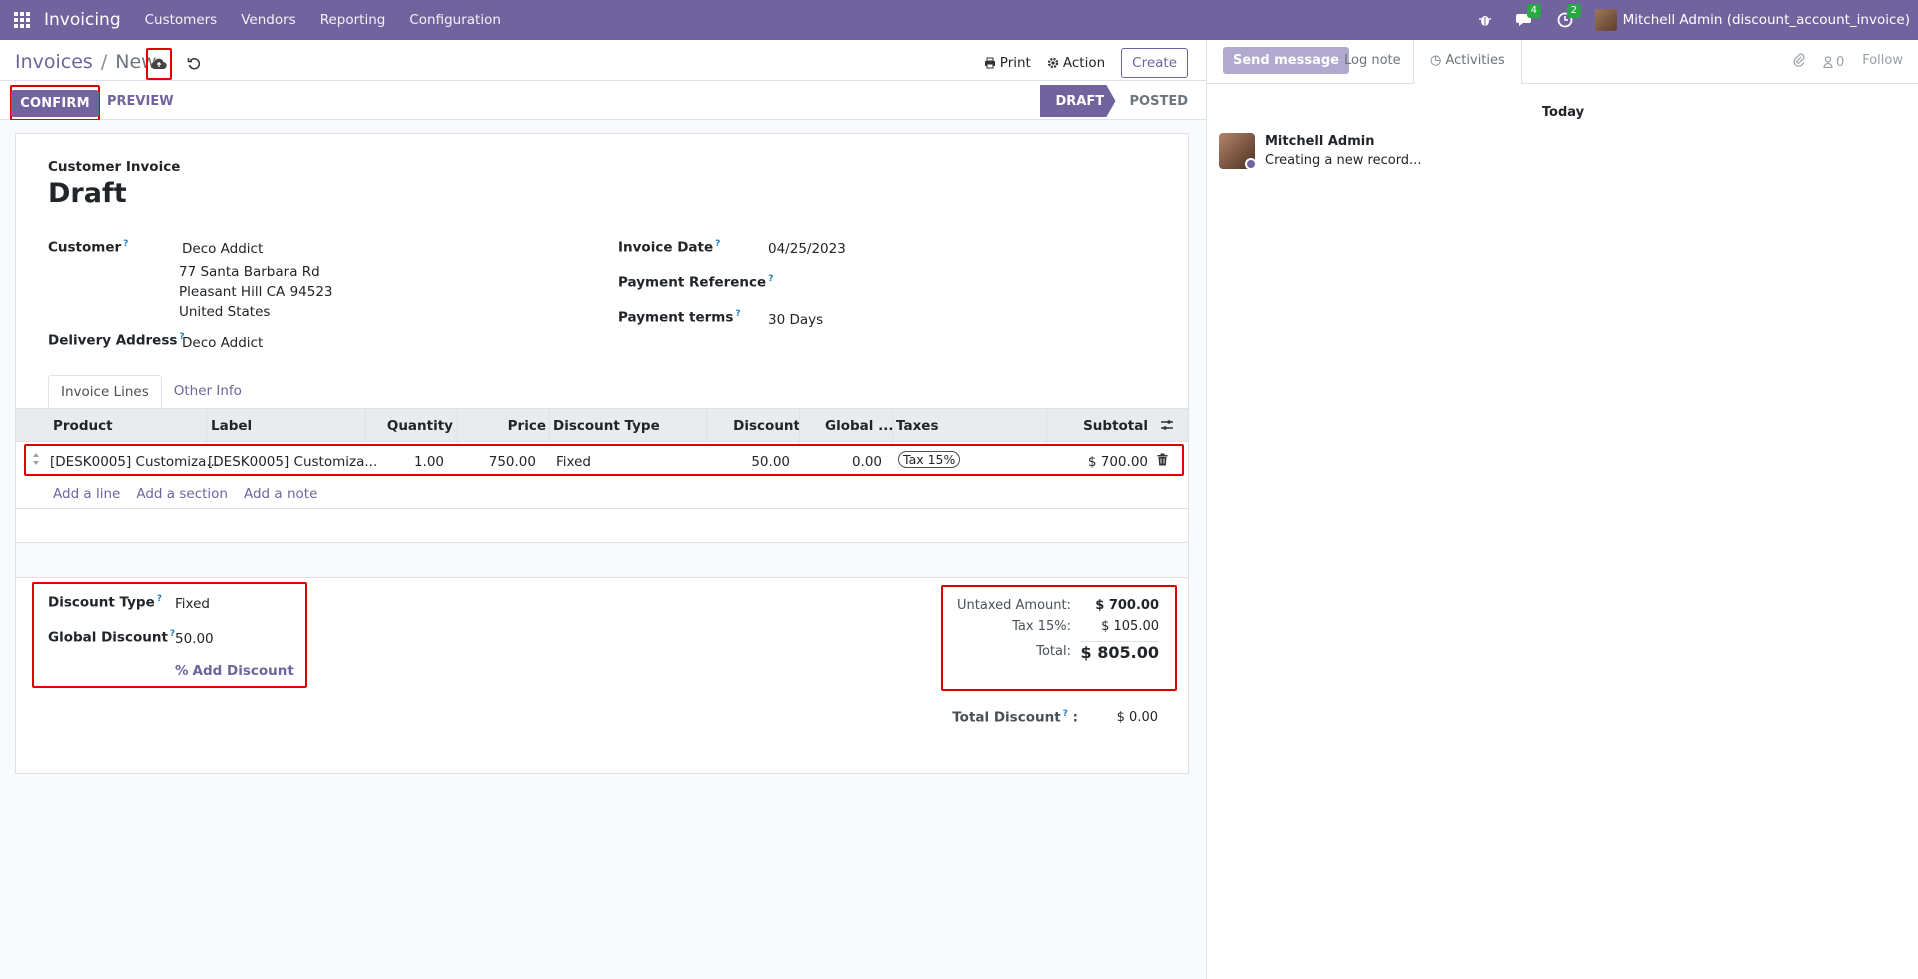  I want to click on address-line-2: Pleasant Hill CA 94523, so click(256, 292).